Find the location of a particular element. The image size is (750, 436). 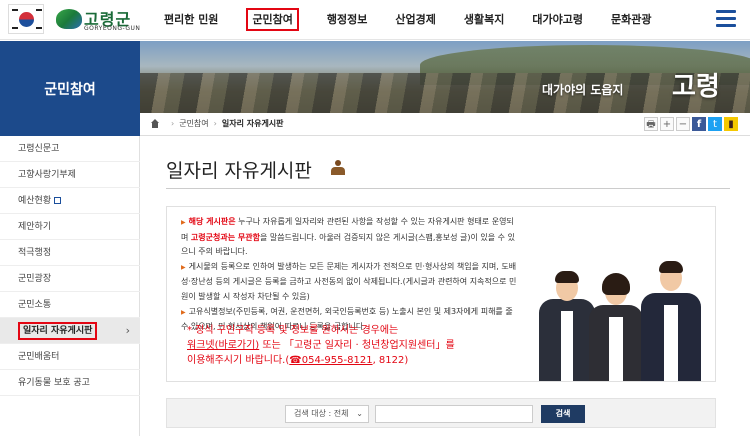

sidebar-item-citizen-plaza: 군민광장 is located at coordinates (70, 279).